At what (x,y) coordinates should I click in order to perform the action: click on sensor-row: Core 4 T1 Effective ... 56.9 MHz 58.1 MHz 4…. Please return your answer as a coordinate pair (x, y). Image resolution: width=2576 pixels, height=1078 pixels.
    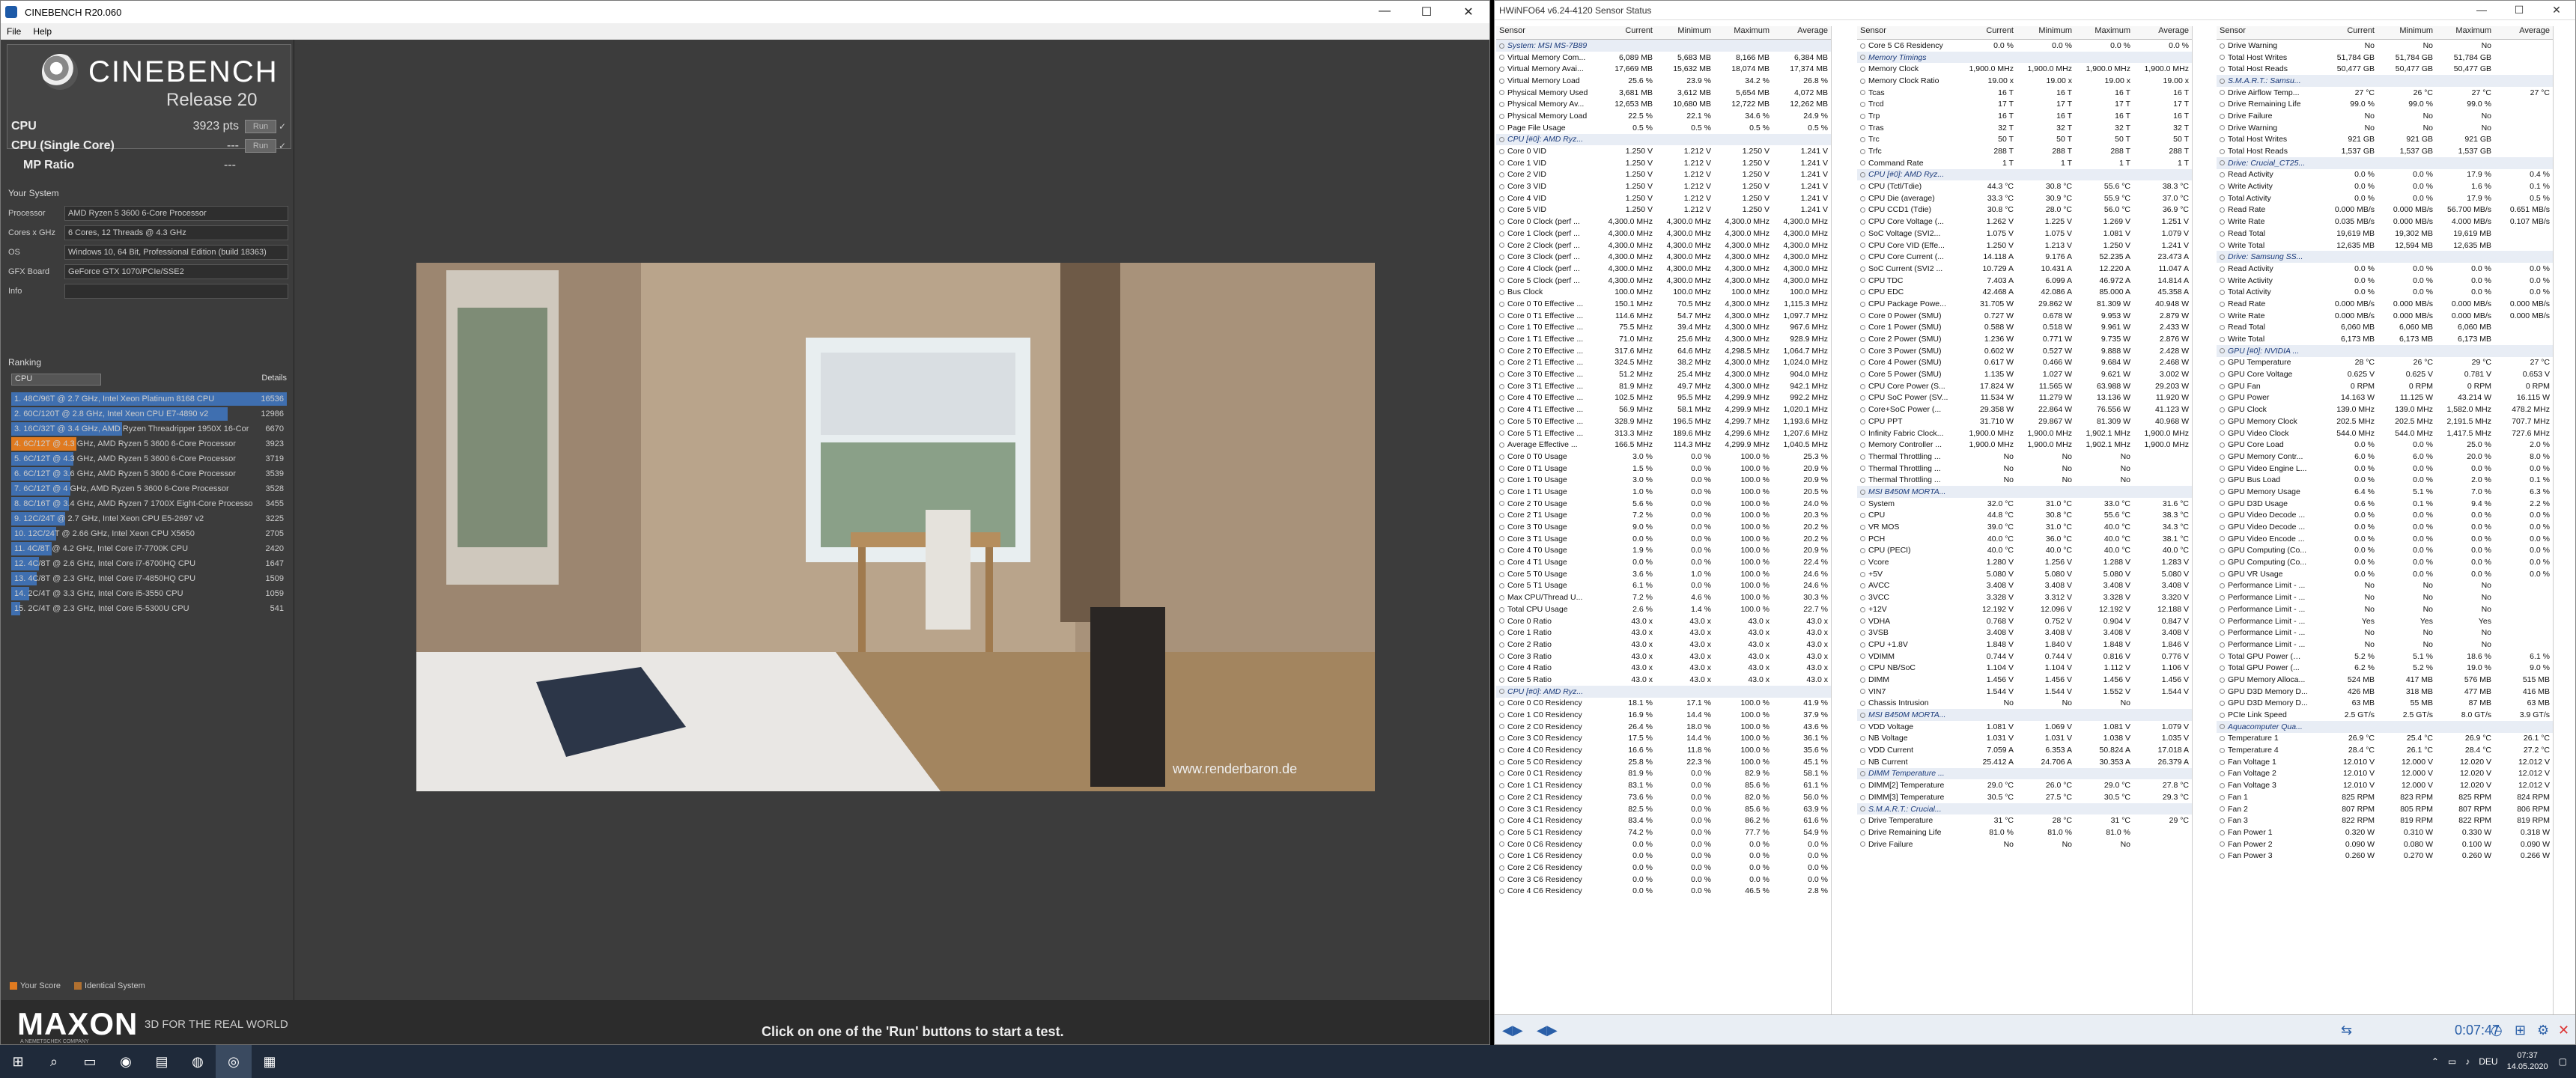
    Looking at the image, I should click on (1663, 409).